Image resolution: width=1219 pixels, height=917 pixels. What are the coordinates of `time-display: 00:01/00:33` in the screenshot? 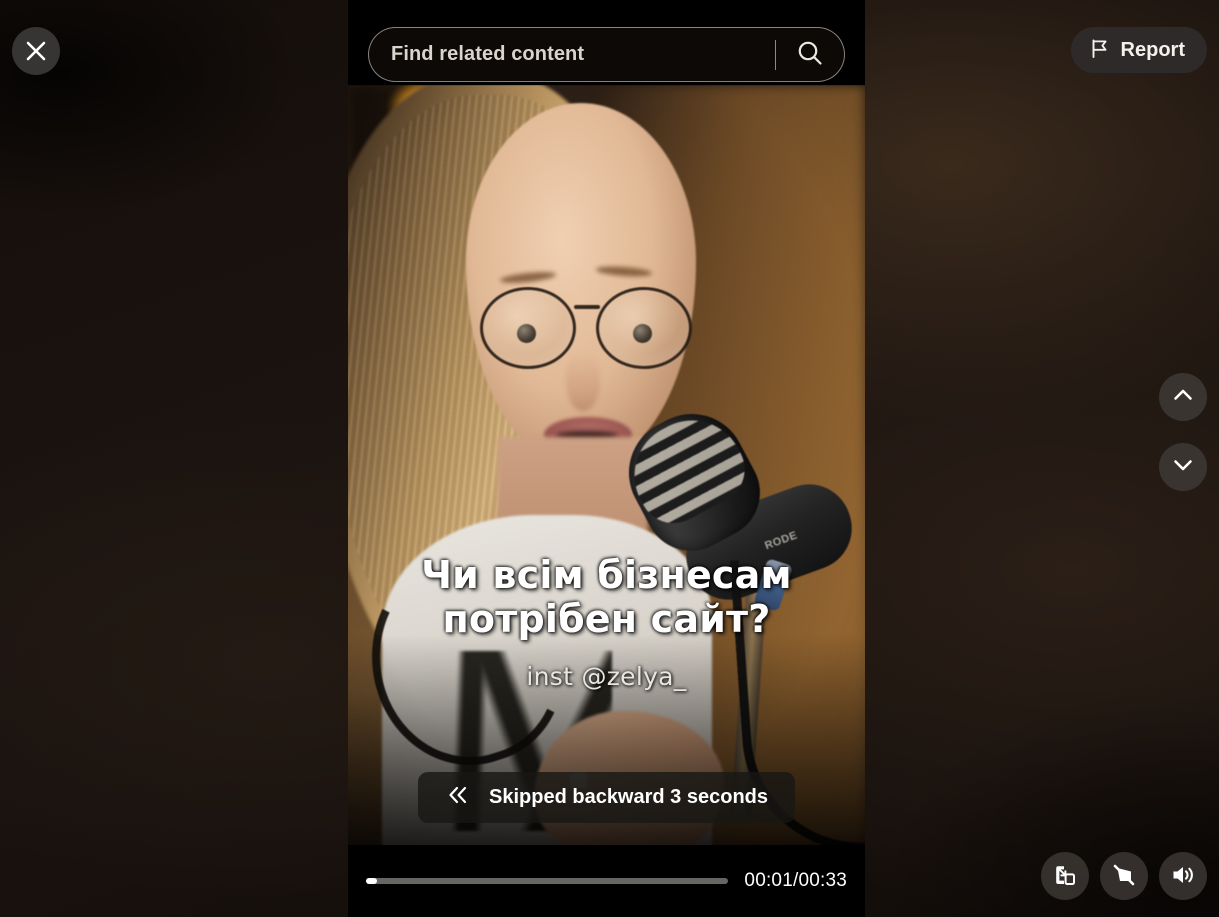 It's located at (795, 880).